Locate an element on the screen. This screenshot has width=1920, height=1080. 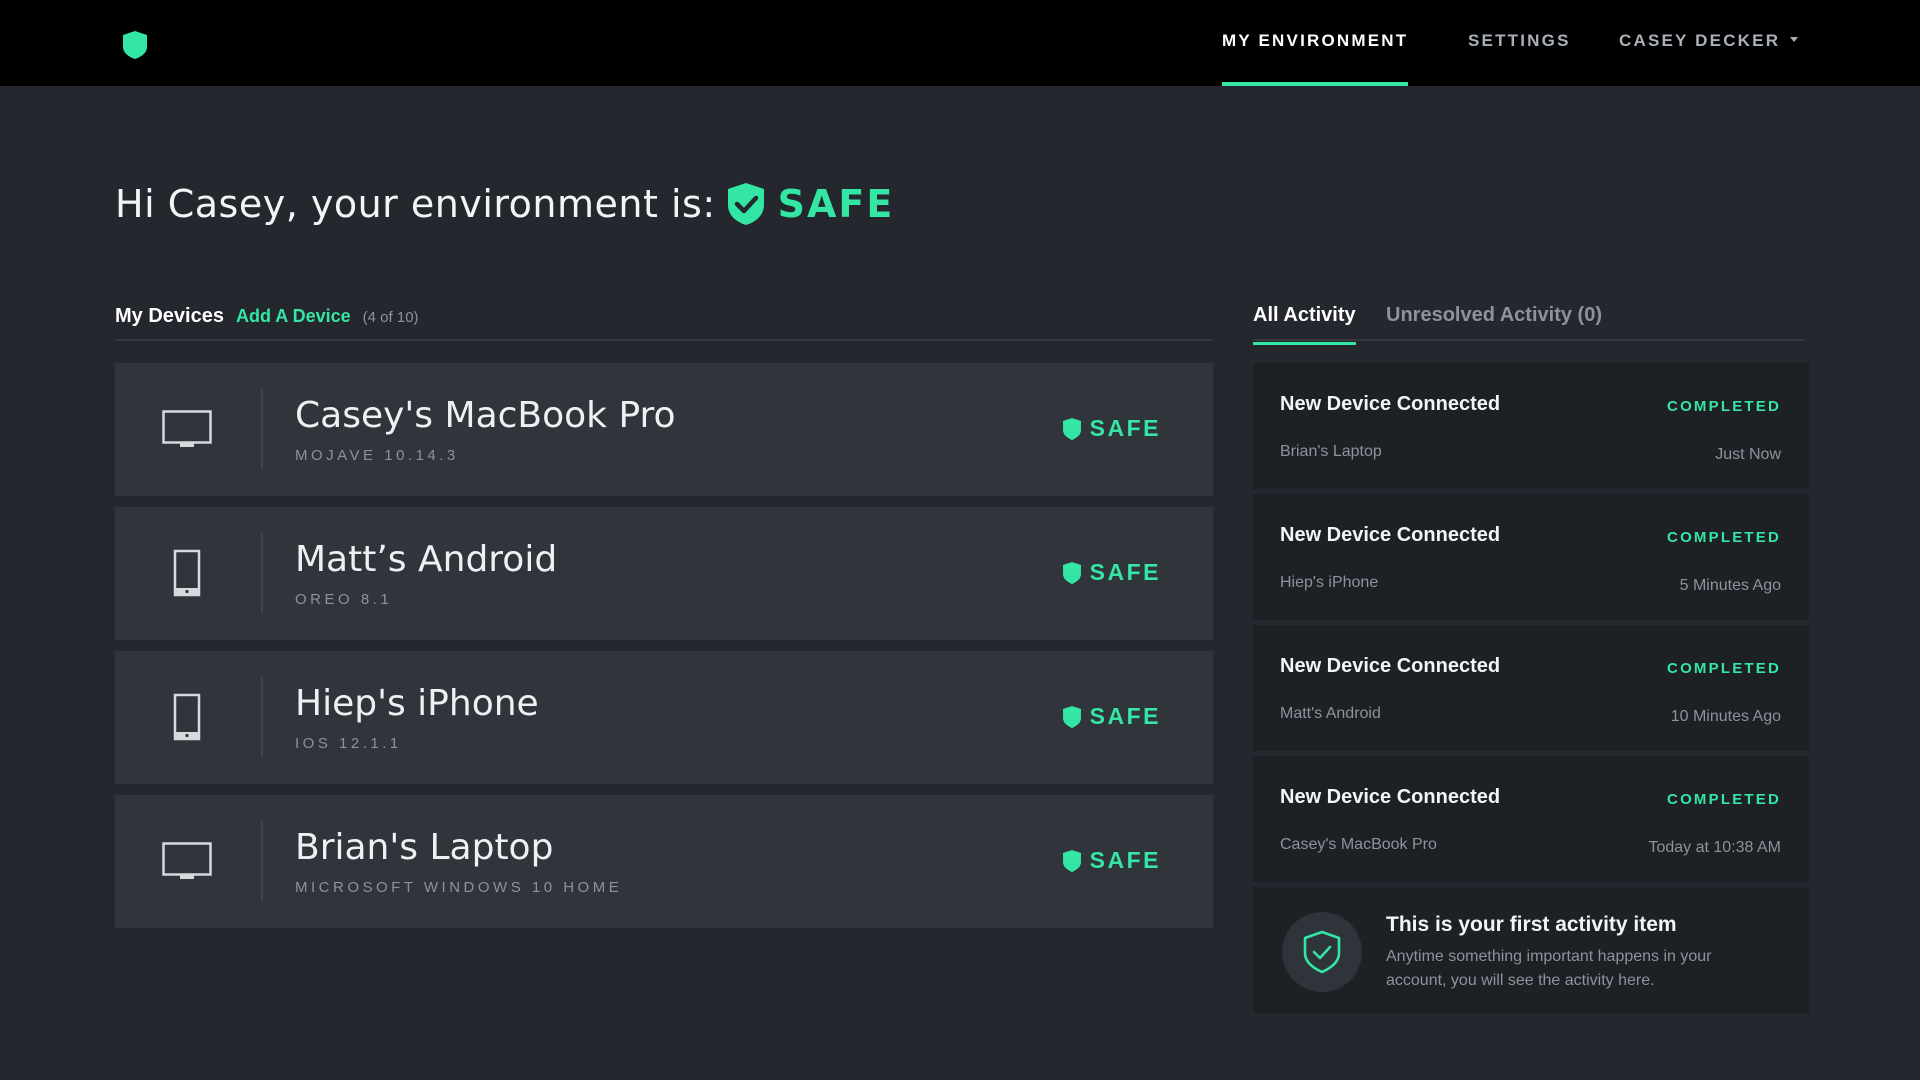
activity-time: Just Now is located at coordinates (1748, 454).